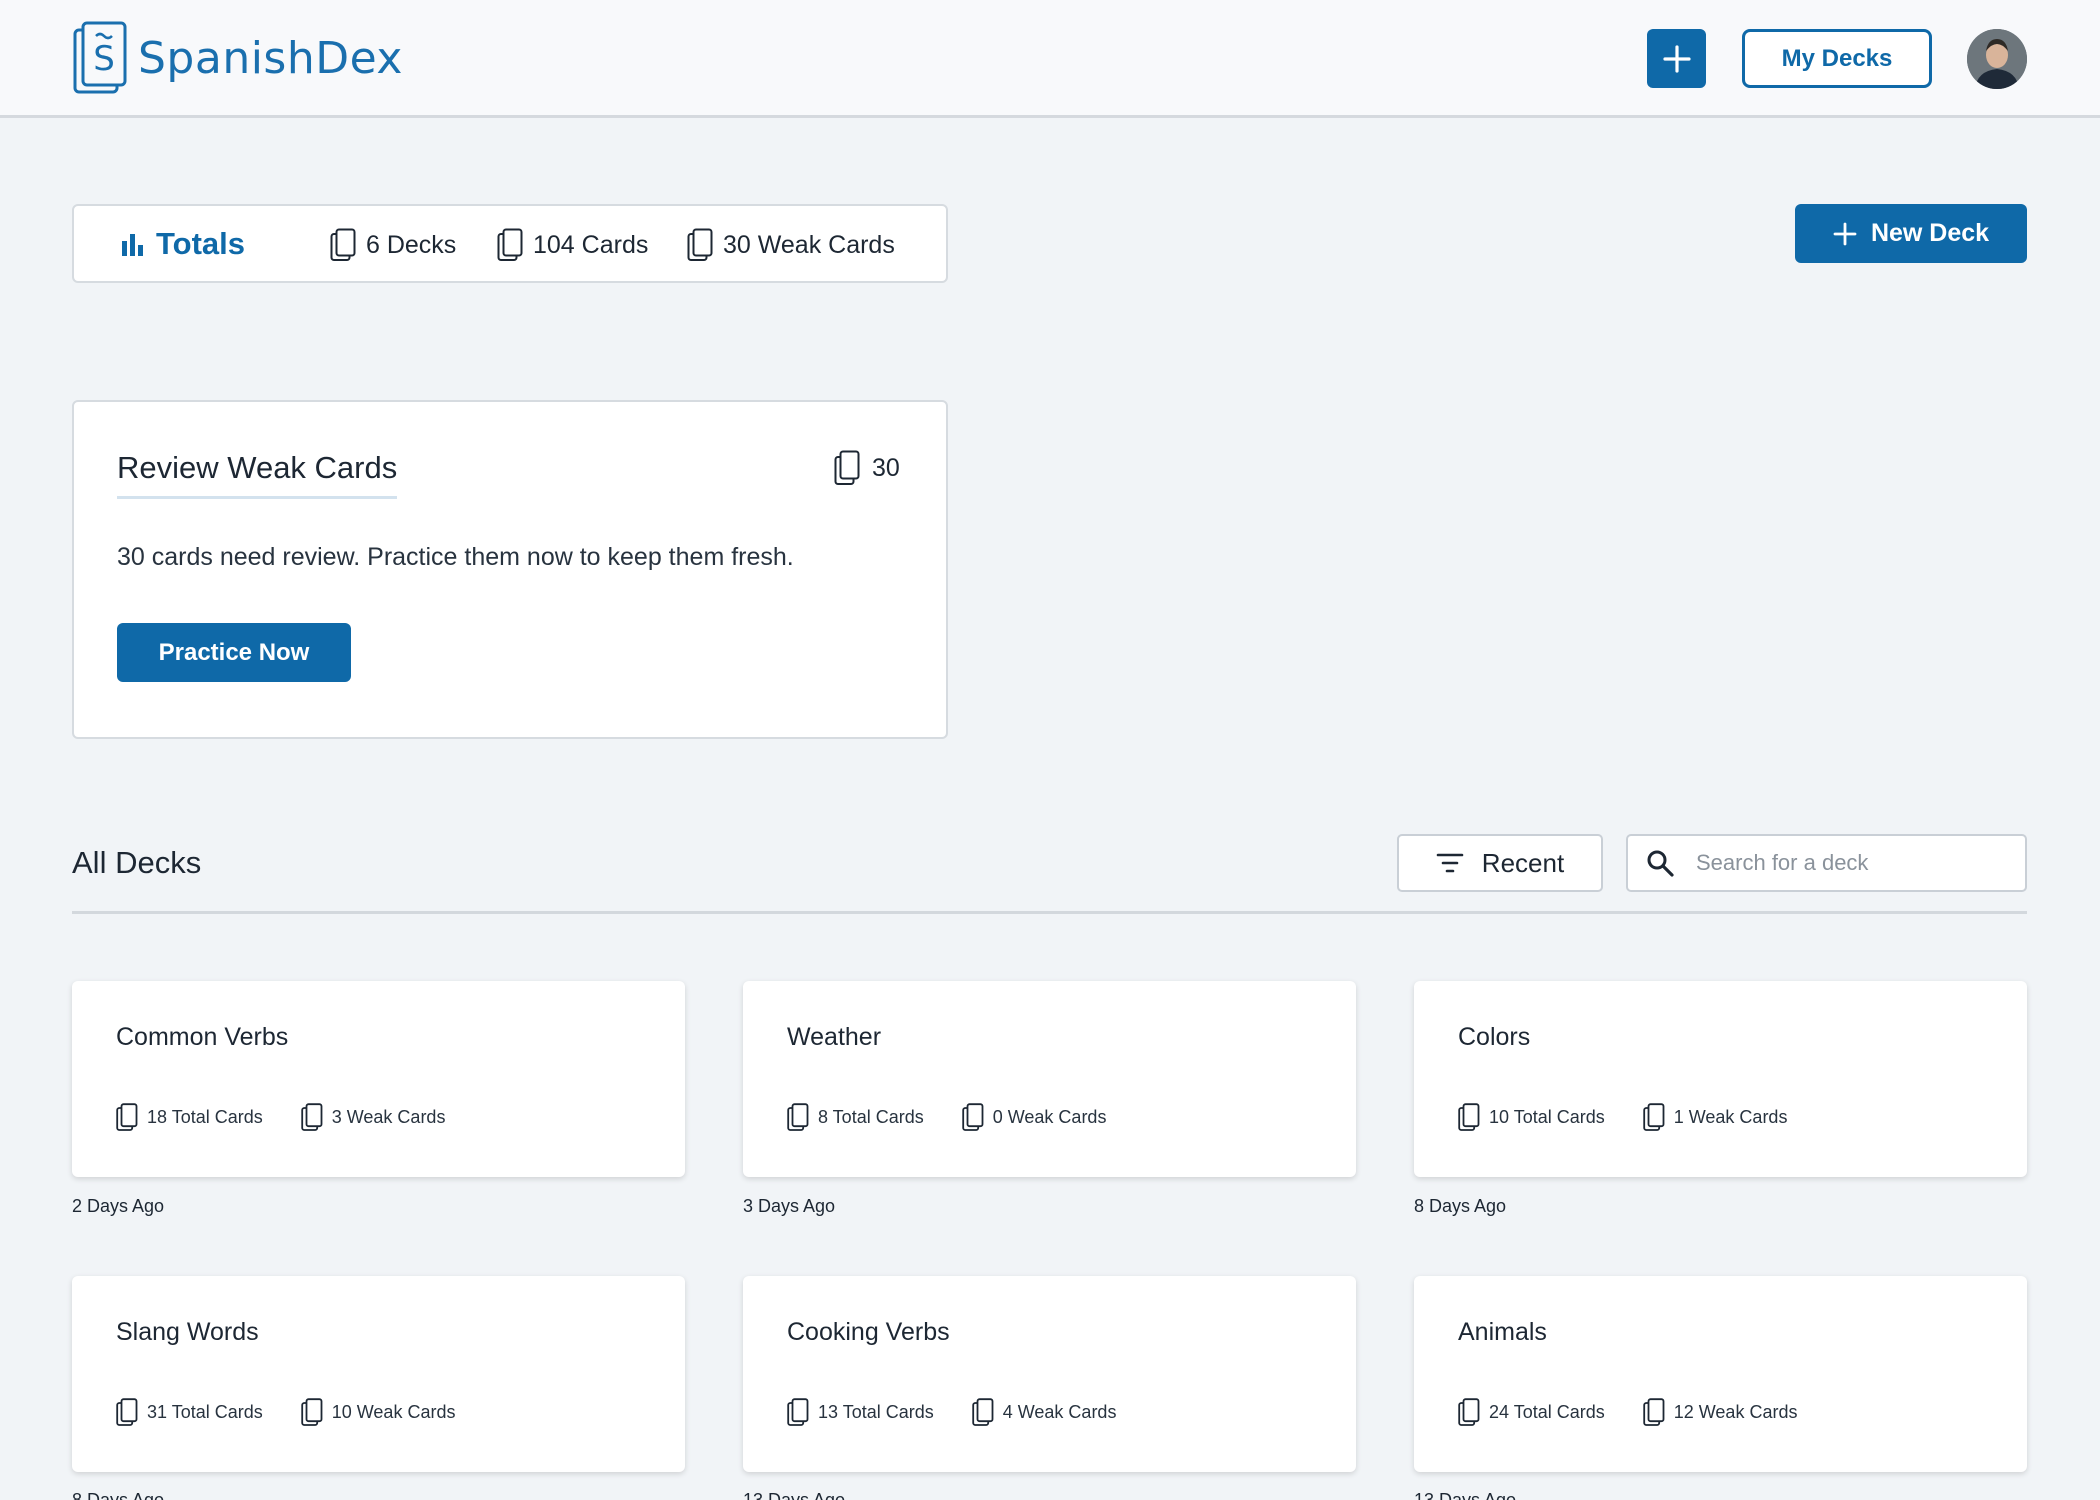  What do you see at coordinates (876, 1412) in the screenshot?
I see `deck-total-label: 13 Total Cards` at bounding box center [876, 1412].